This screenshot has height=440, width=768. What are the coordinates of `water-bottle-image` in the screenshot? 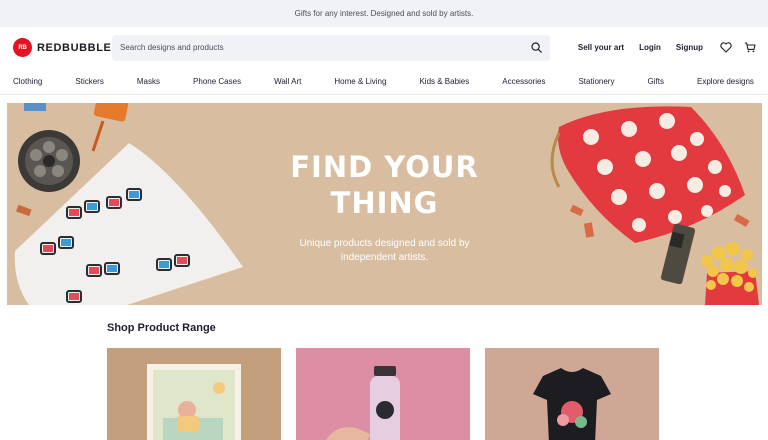 It's located at (363, 403).